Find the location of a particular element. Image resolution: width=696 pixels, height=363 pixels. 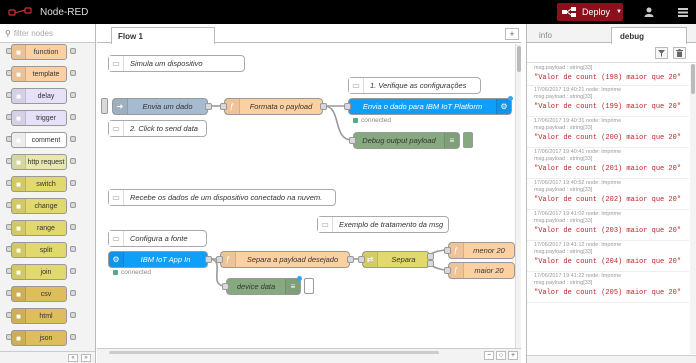

node-envia-ibm-iot: Envia o dado para IBM IoT Platform ⚙ is located at coordinates (428, 105).